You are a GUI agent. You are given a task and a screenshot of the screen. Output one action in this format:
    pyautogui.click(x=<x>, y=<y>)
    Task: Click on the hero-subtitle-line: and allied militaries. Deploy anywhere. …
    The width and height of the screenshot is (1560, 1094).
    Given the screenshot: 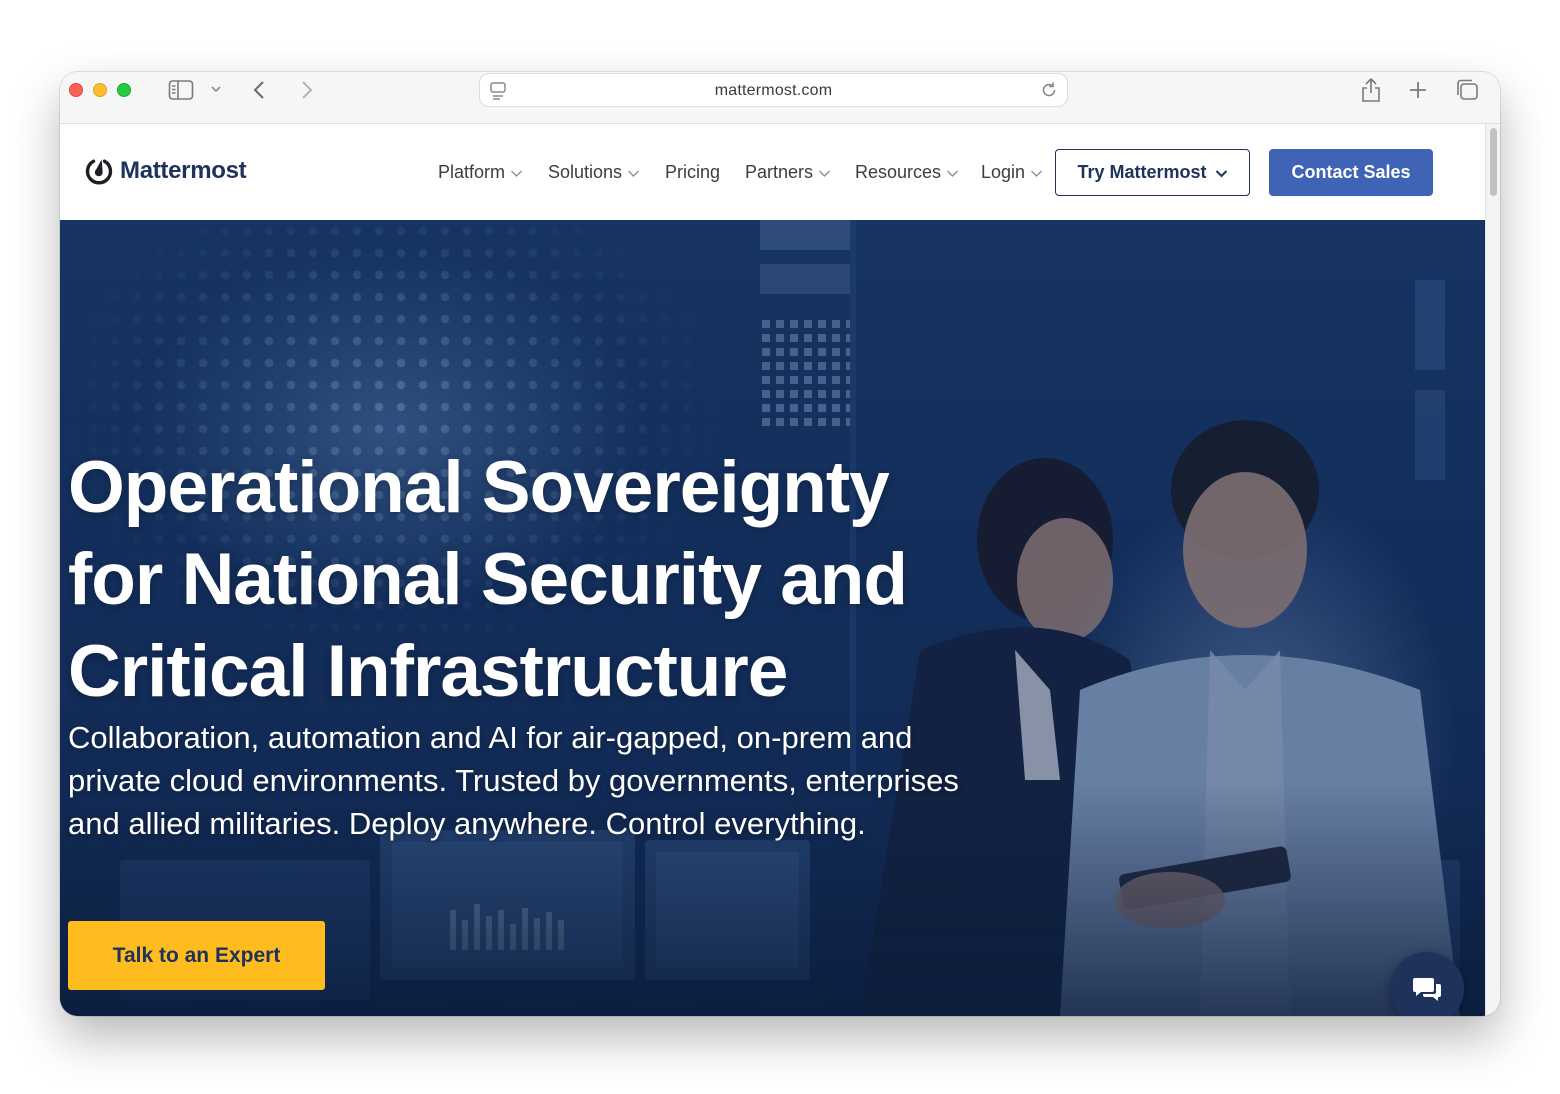 What is the action you would take?
    pyautogui.click(x=467, y=823)
    